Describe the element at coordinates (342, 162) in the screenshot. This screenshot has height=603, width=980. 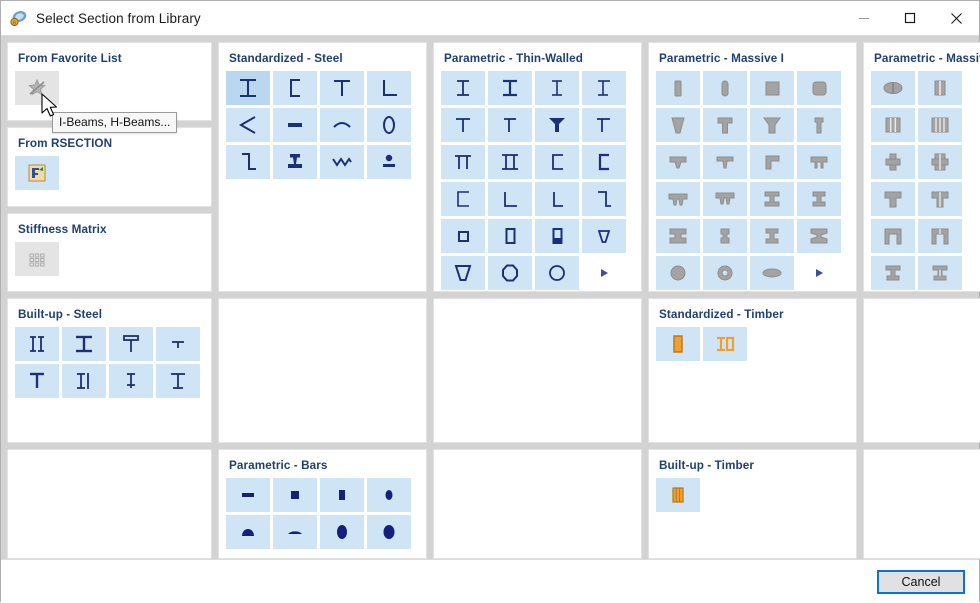
I see `section-corrugated` at that location.